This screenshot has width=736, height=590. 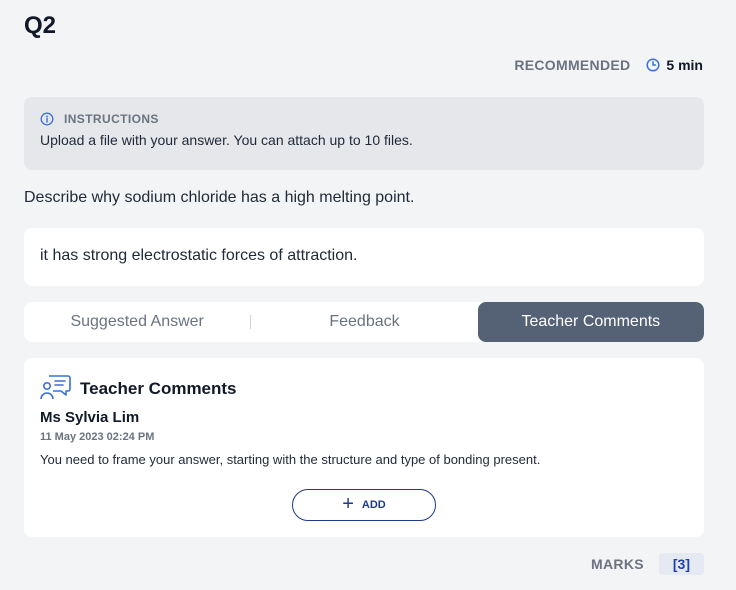 What do you see at coordinates (617, 564) in the screenshot?
I see `marks-label: MARKS` at bounding box center [617, 564].